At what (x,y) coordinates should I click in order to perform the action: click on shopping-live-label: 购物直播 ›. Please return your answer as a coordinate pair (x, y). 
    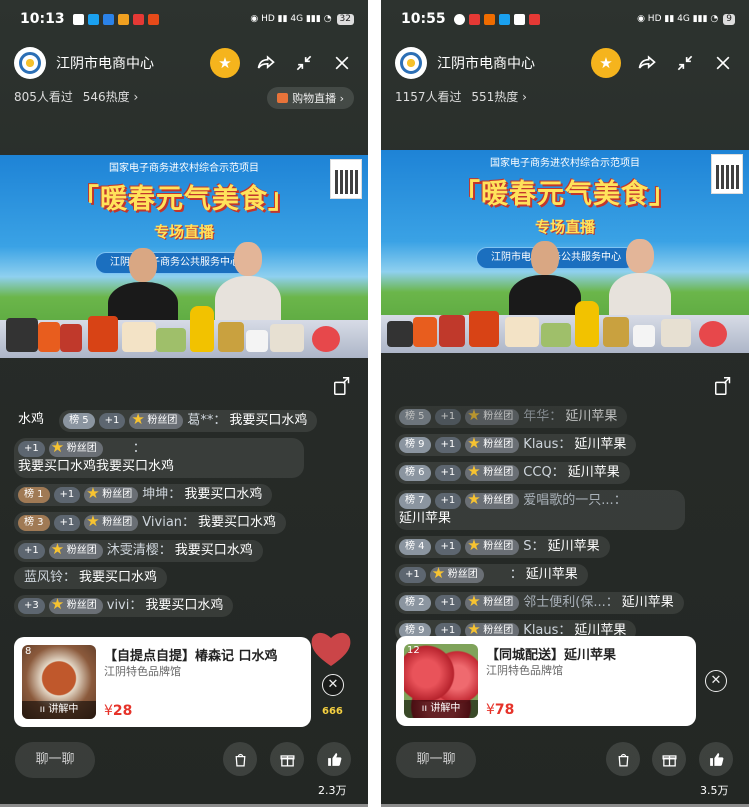
    Looking at the image, I should click on (318, 98).